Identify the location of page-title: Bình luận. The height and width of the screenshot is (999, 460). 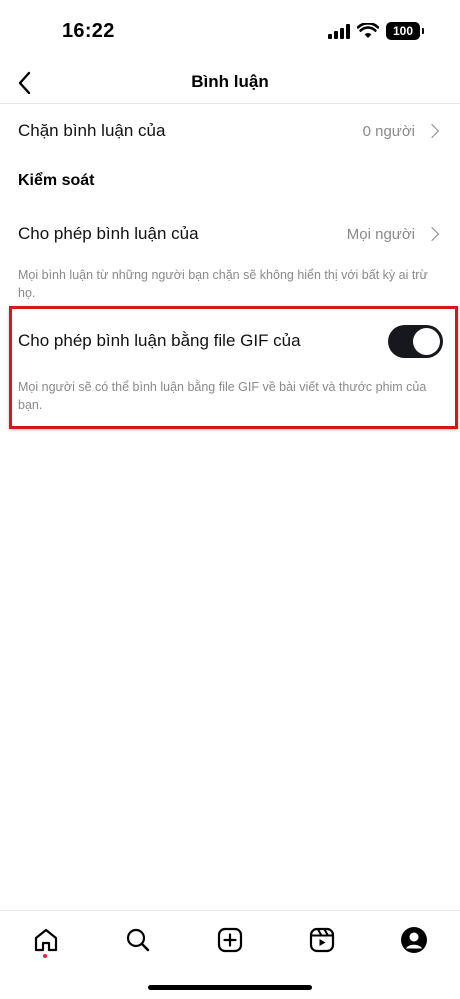
(230, 81).